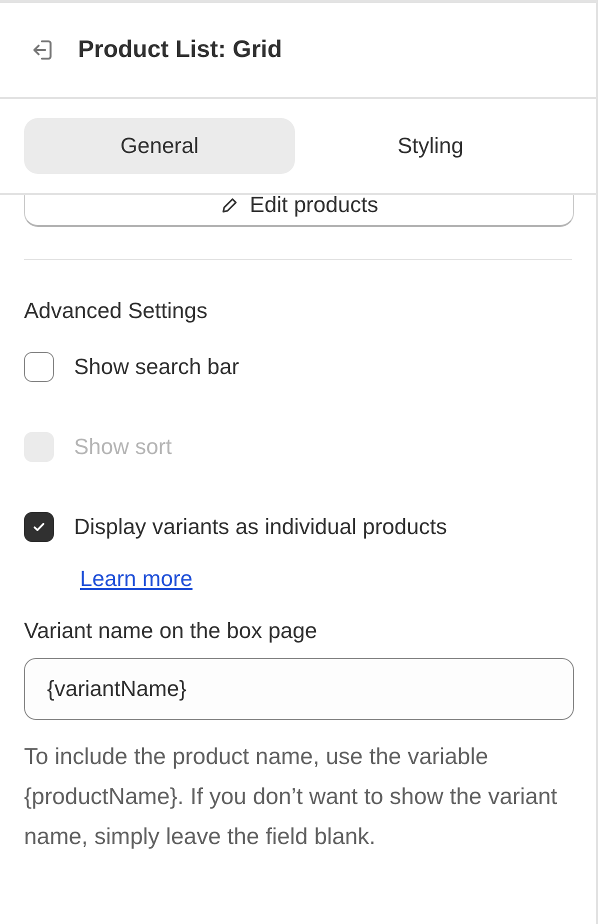 The image size is (604, 924). Describe the element at coordinates (291, 796) in the screenshot. I see `help-text: To include the product name, use the variable {productName}. If you don’t want to show the variant name, simply leave the field blank.` at that location.